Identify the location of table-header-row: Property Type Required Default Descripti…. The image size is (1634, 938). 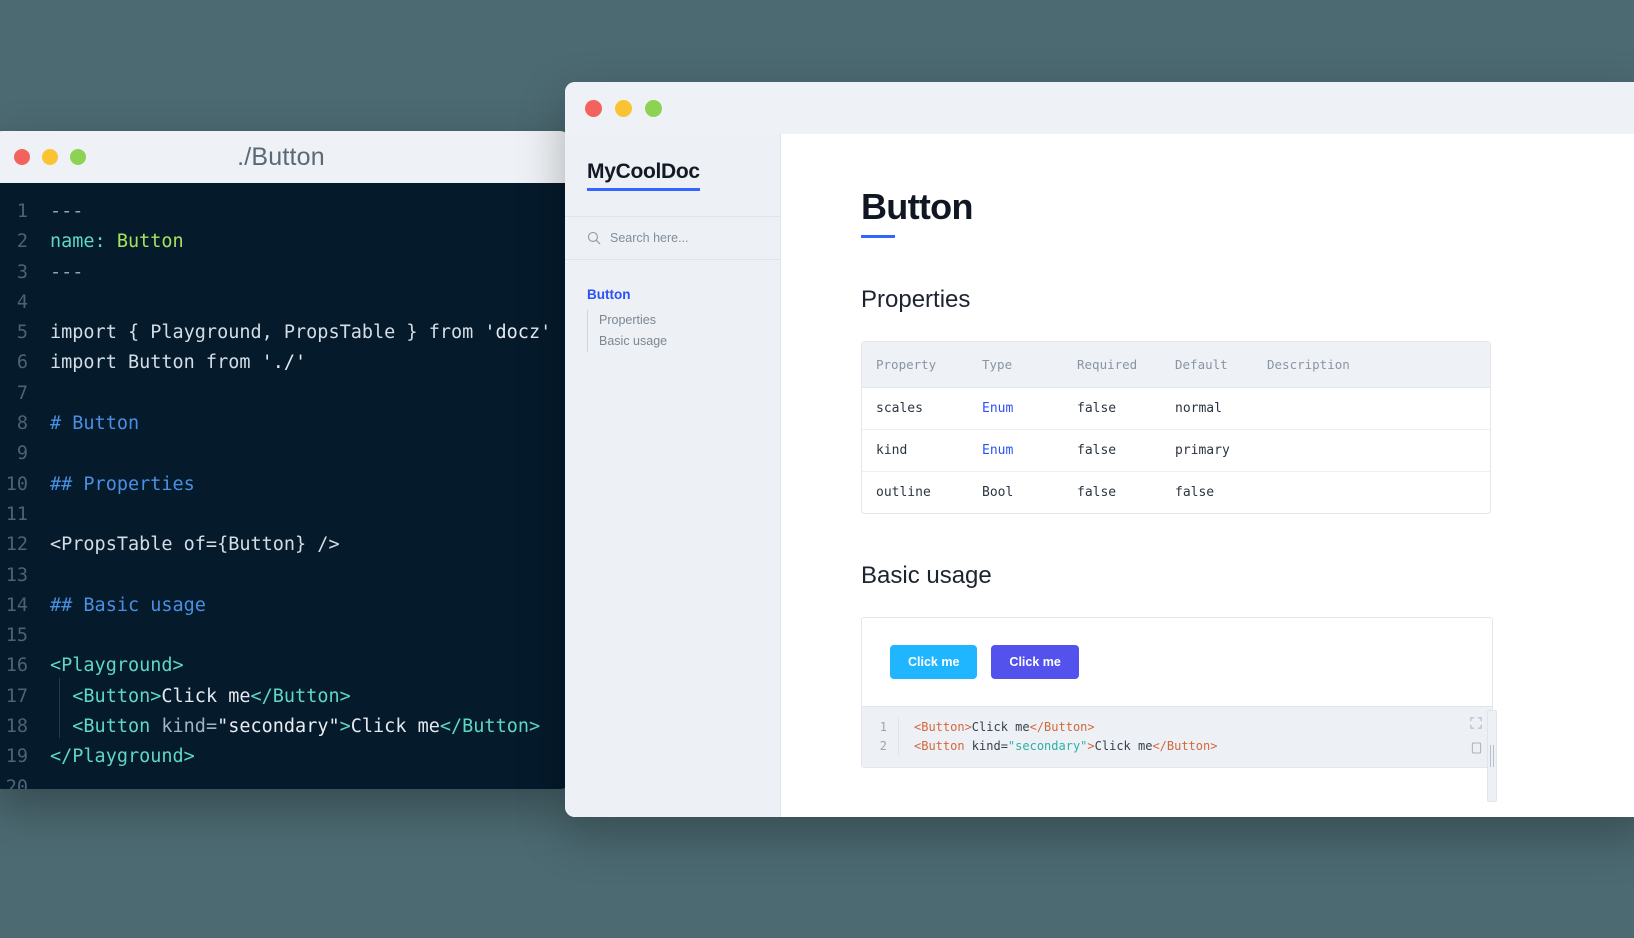
(1176, 365).